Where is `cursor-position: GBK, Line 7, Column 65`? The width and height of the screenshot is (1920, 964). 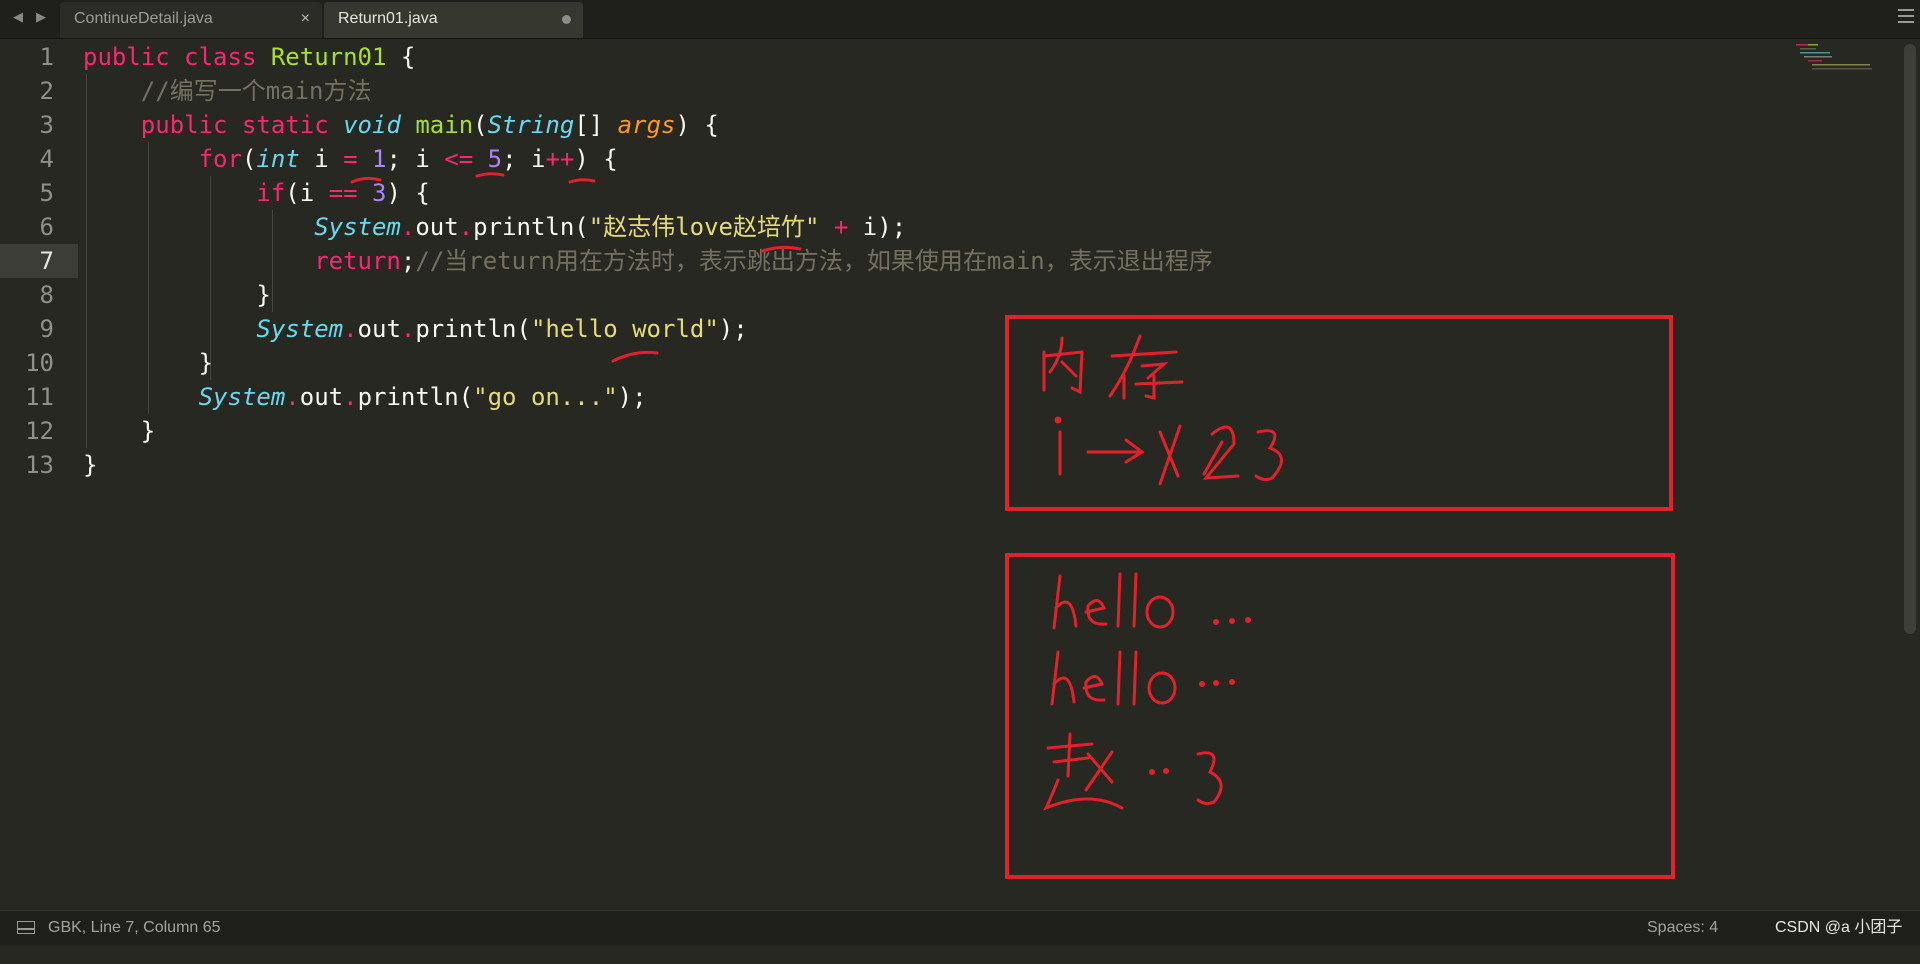
cursor-position: GBK, Line 7, Column 65 is located at coordinates (134, 927).